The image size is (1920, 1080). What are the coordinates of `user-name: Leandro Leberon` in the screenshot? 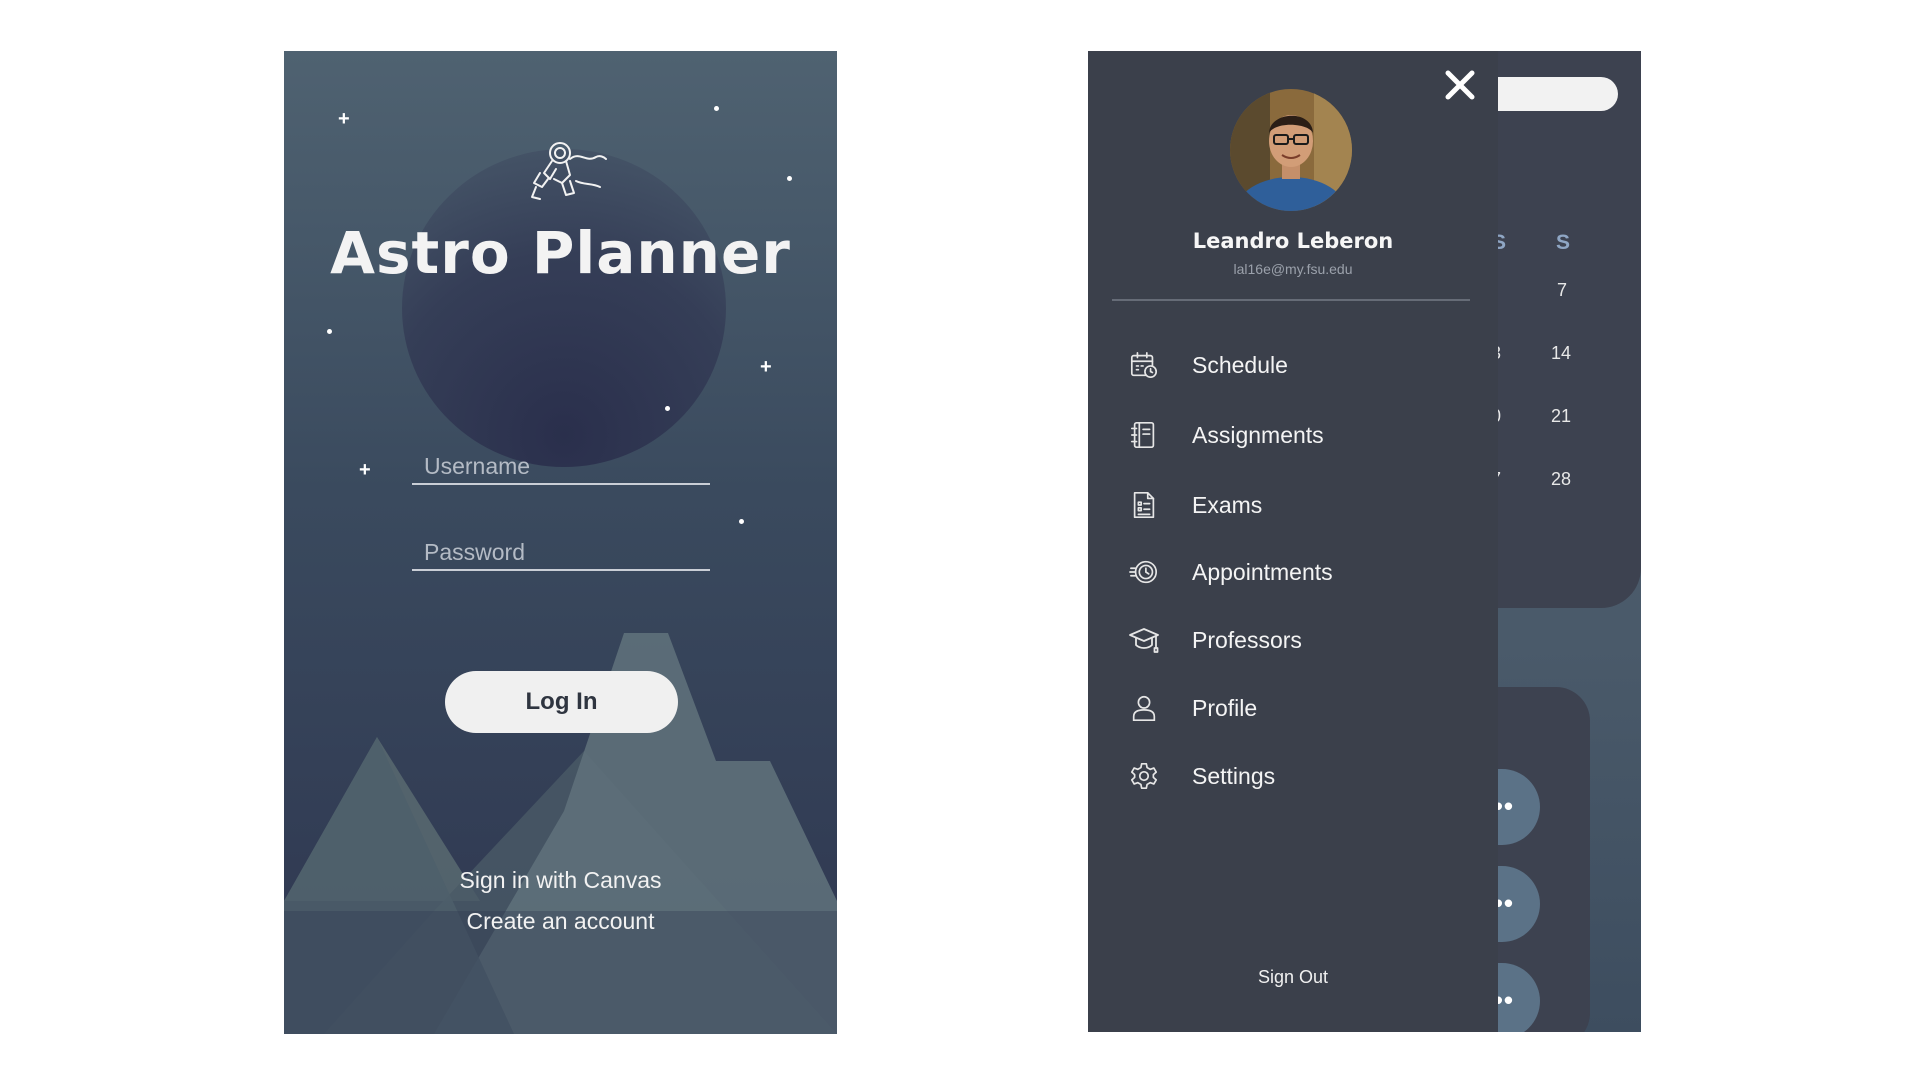 It's located at (1293, 241).